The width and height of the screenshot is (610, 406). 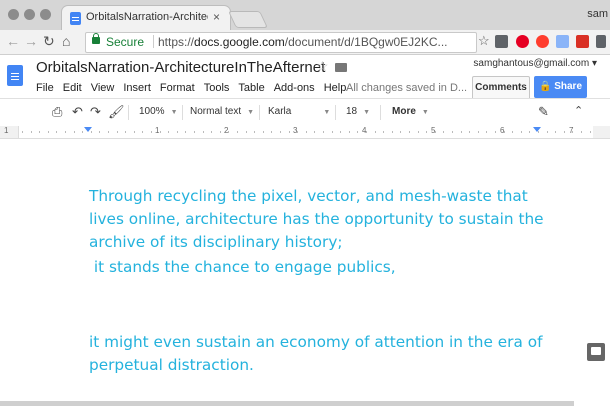 What do you see at coordinates (152, 111) in the screenshot?
I see `zoom-value: 100%` at bounding box center [152, 111].